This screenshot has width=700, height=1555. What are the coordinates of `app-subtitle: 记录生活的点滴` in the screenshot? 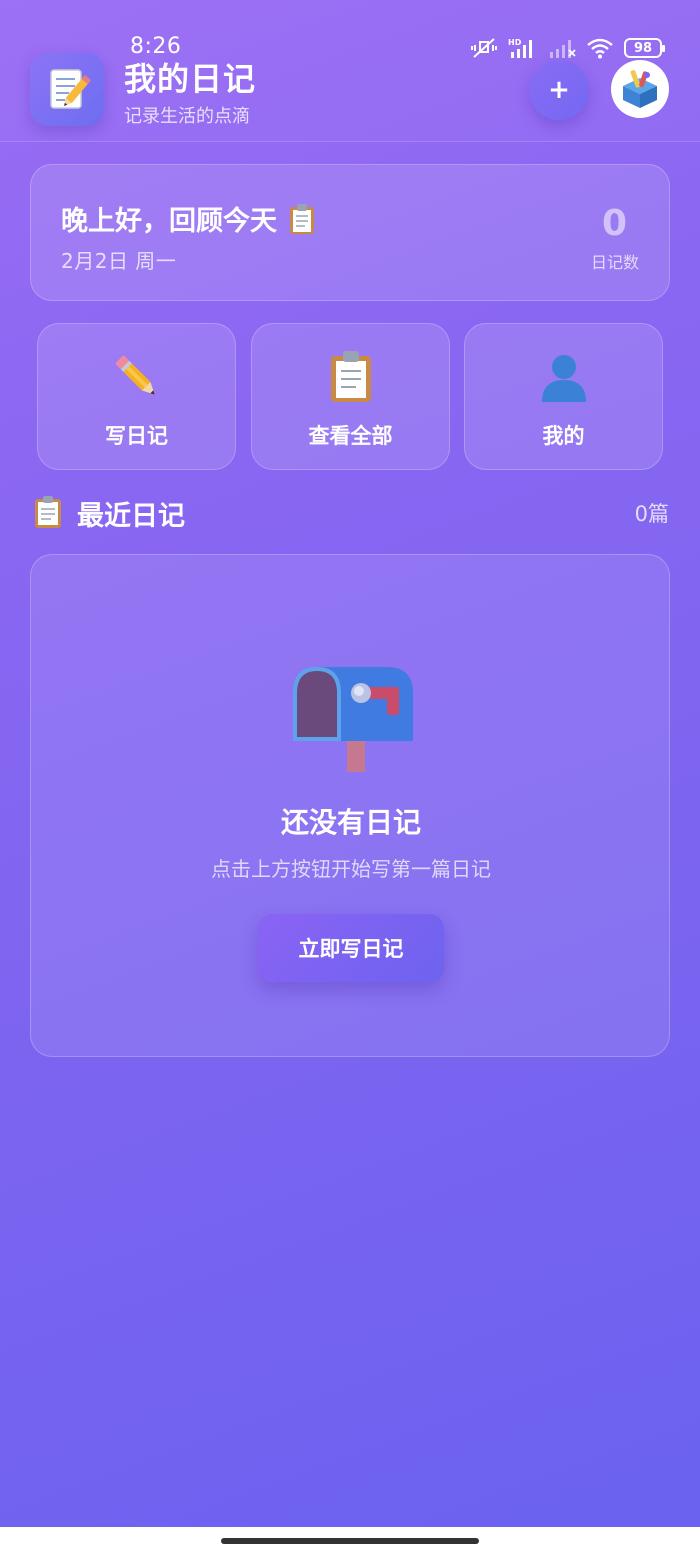 It's located at (187, 116).